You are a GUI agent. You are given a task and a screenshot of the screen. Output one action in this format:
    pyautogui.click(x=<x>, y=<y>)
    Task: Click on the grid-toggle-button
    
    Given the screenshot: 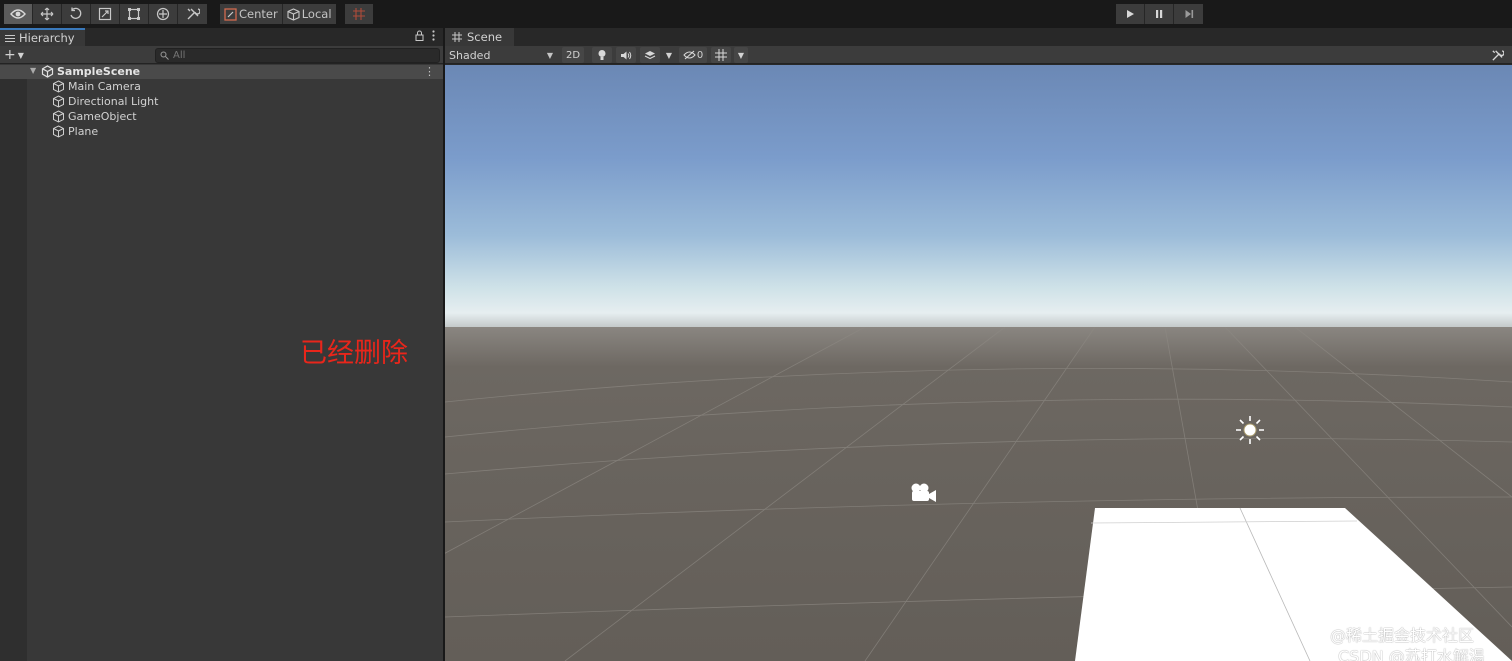 What is the action you would take?
    pyautogui.click(x=721, y=55)
    